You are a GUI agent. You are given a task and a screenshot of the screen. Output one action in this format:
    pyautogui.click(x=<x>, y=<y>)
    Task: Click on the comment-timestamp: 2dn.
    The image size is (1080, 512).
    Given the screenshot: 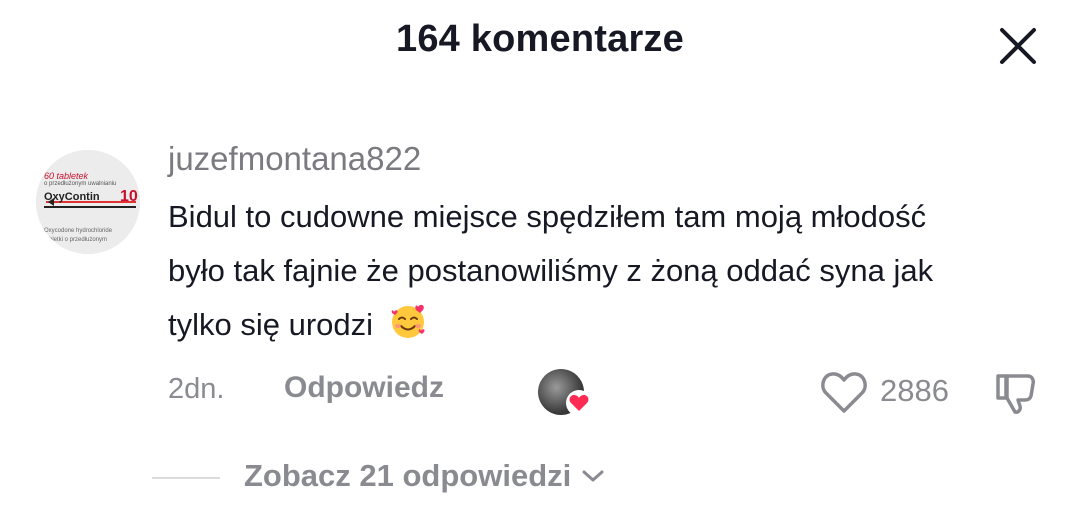 What is the action you would take?
    pyautogui.click(x=196, y=389)
    